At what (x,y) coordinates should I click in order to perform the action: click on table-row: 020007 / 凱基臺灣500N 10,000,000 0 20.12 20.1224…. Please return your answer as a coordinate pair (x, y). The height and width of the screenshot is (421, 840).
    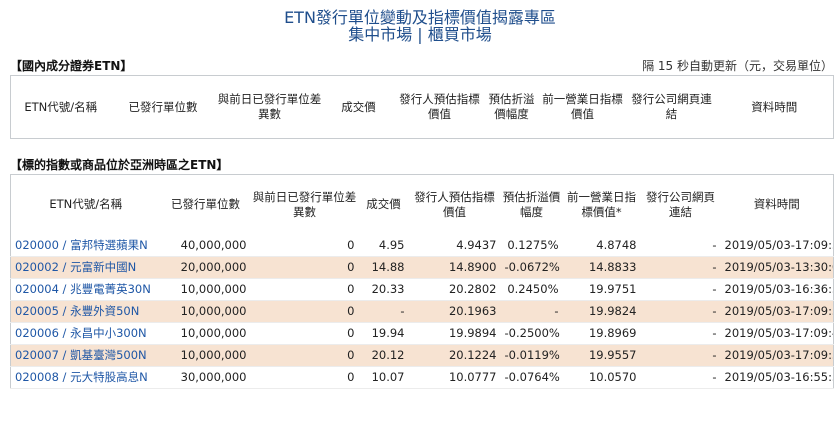
    Looking at the image, I should click on (422, 355).